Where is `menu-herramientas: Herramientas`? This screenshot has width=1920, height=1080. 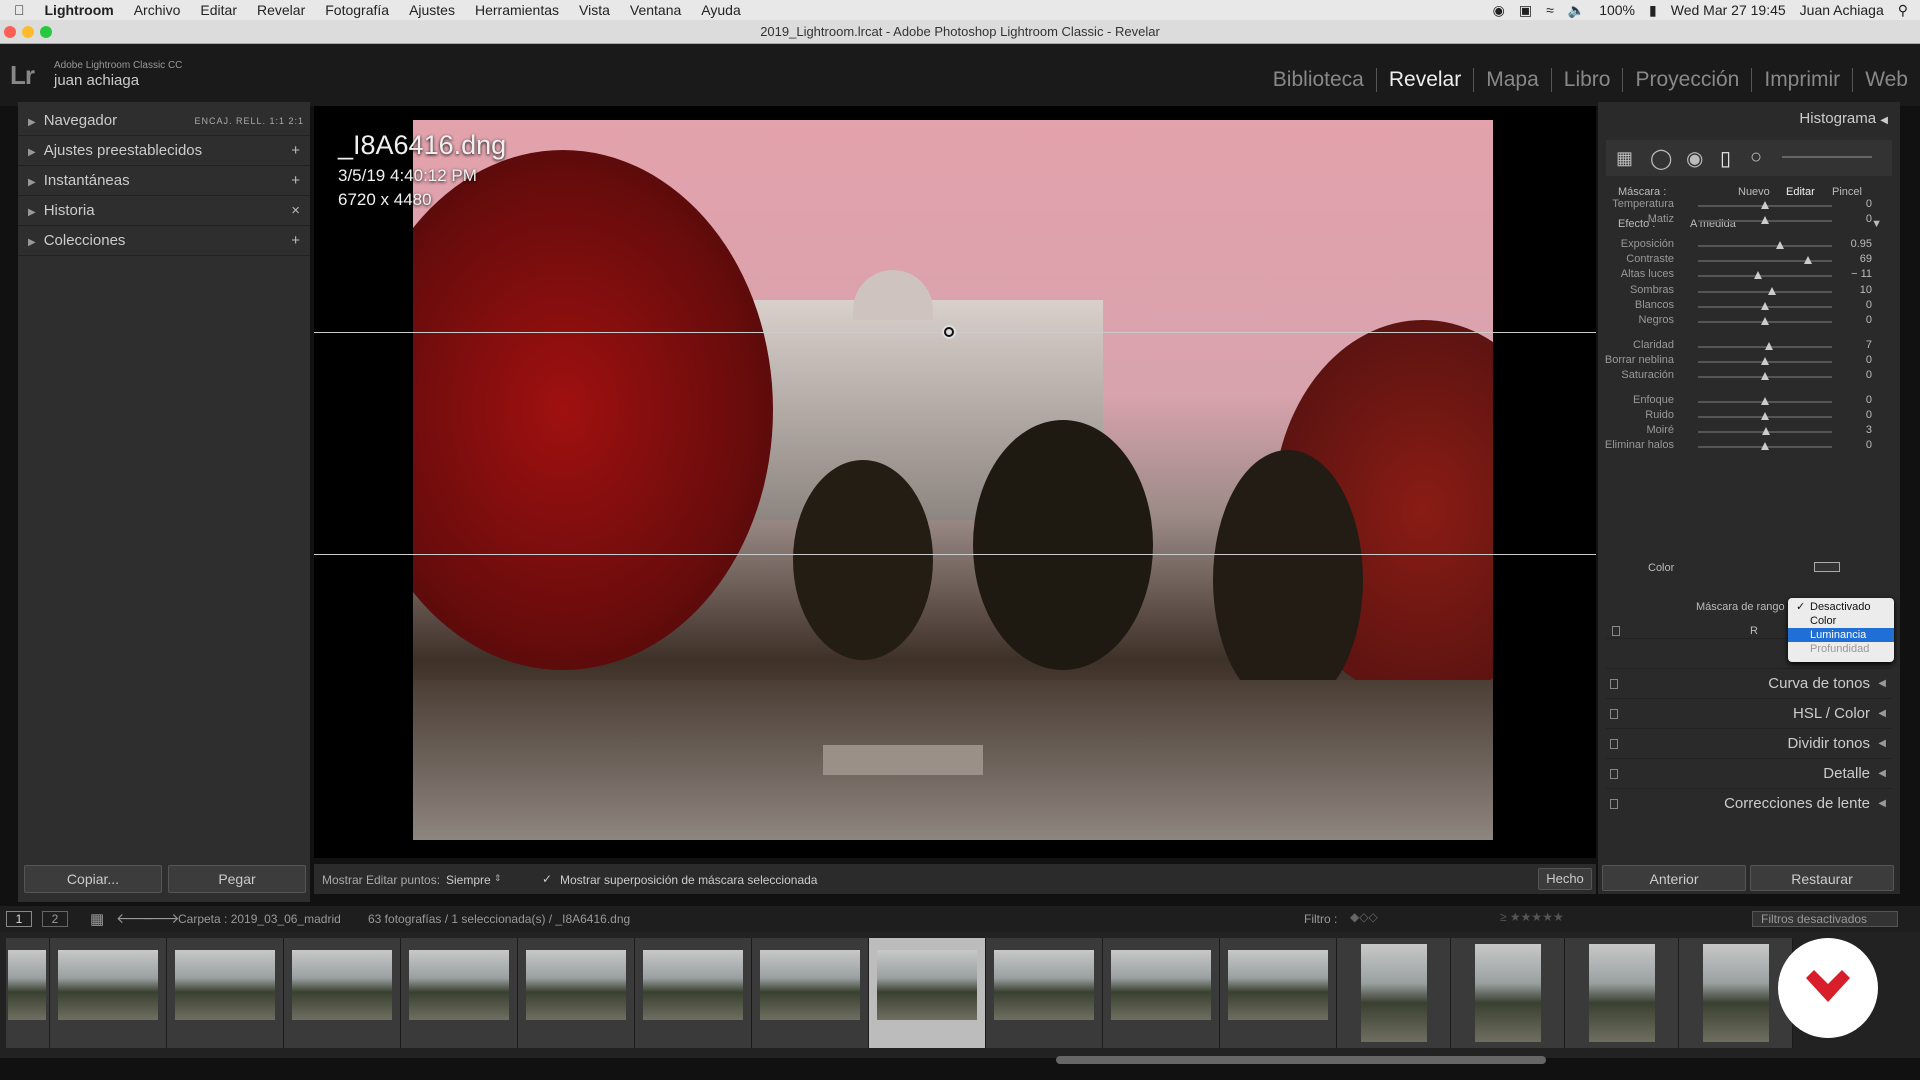
menu-herramientas: Herramientas is located at coordinates (517, 10).